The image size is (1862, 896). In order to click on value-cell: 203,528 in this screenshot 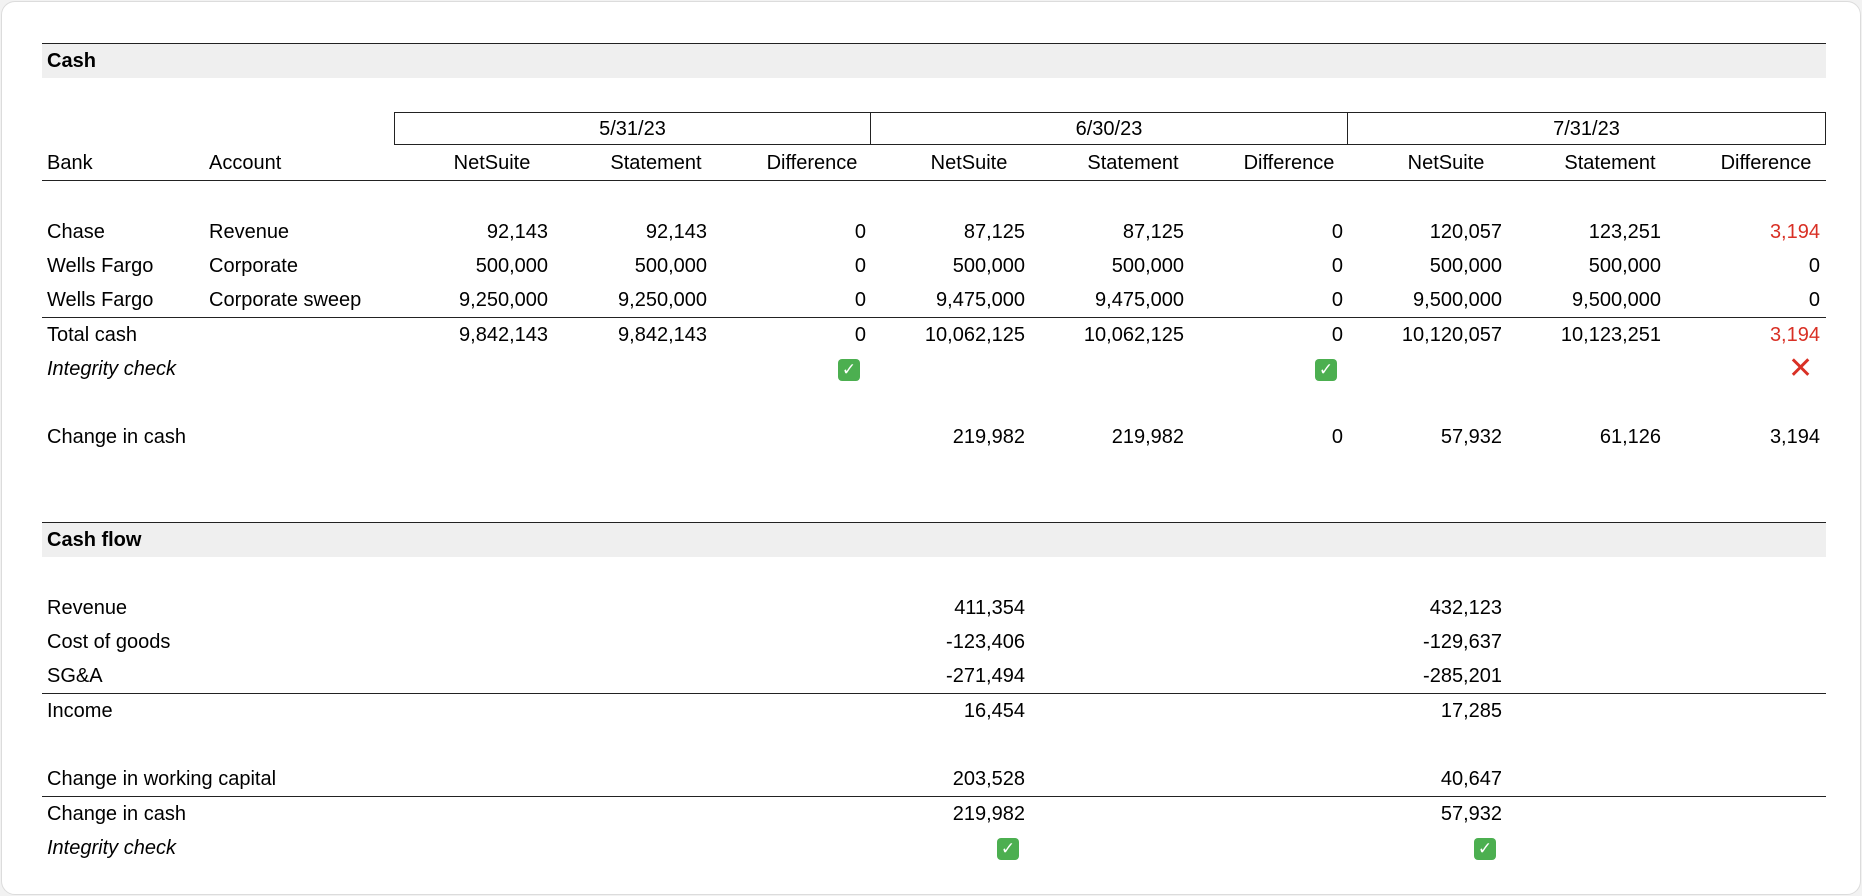, I will do `click(988, 779)`.